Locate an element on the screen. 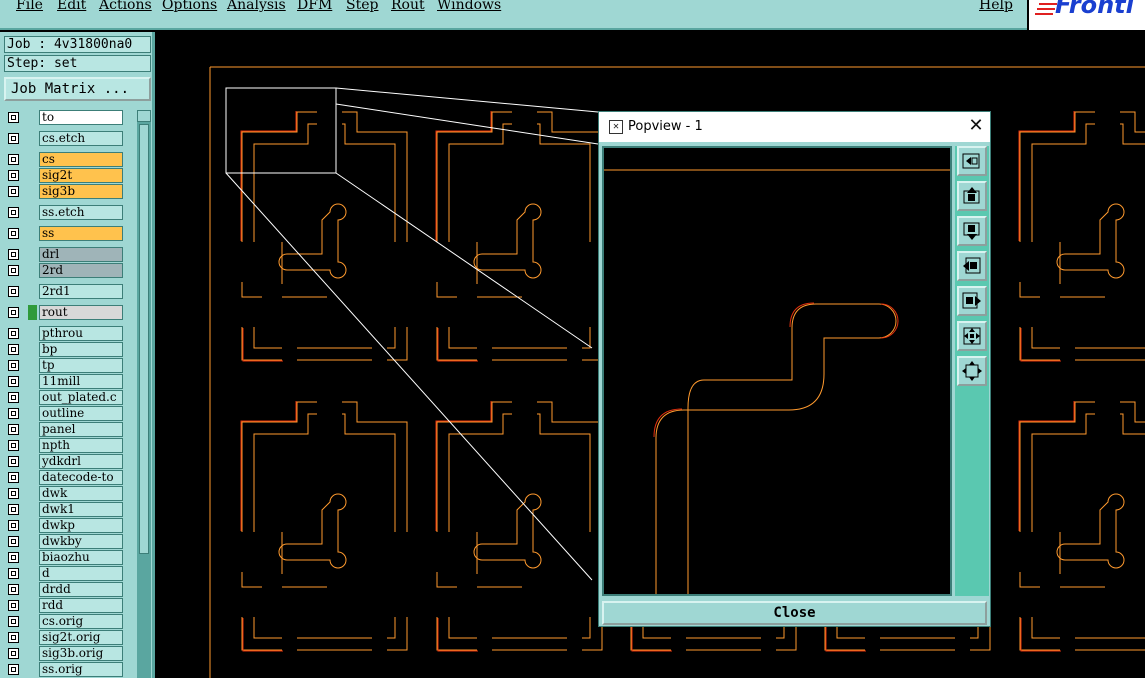 The height and width of the screenshot is (678, 1145). layer-row: ydkdrl is located at coordinates (66, 461).